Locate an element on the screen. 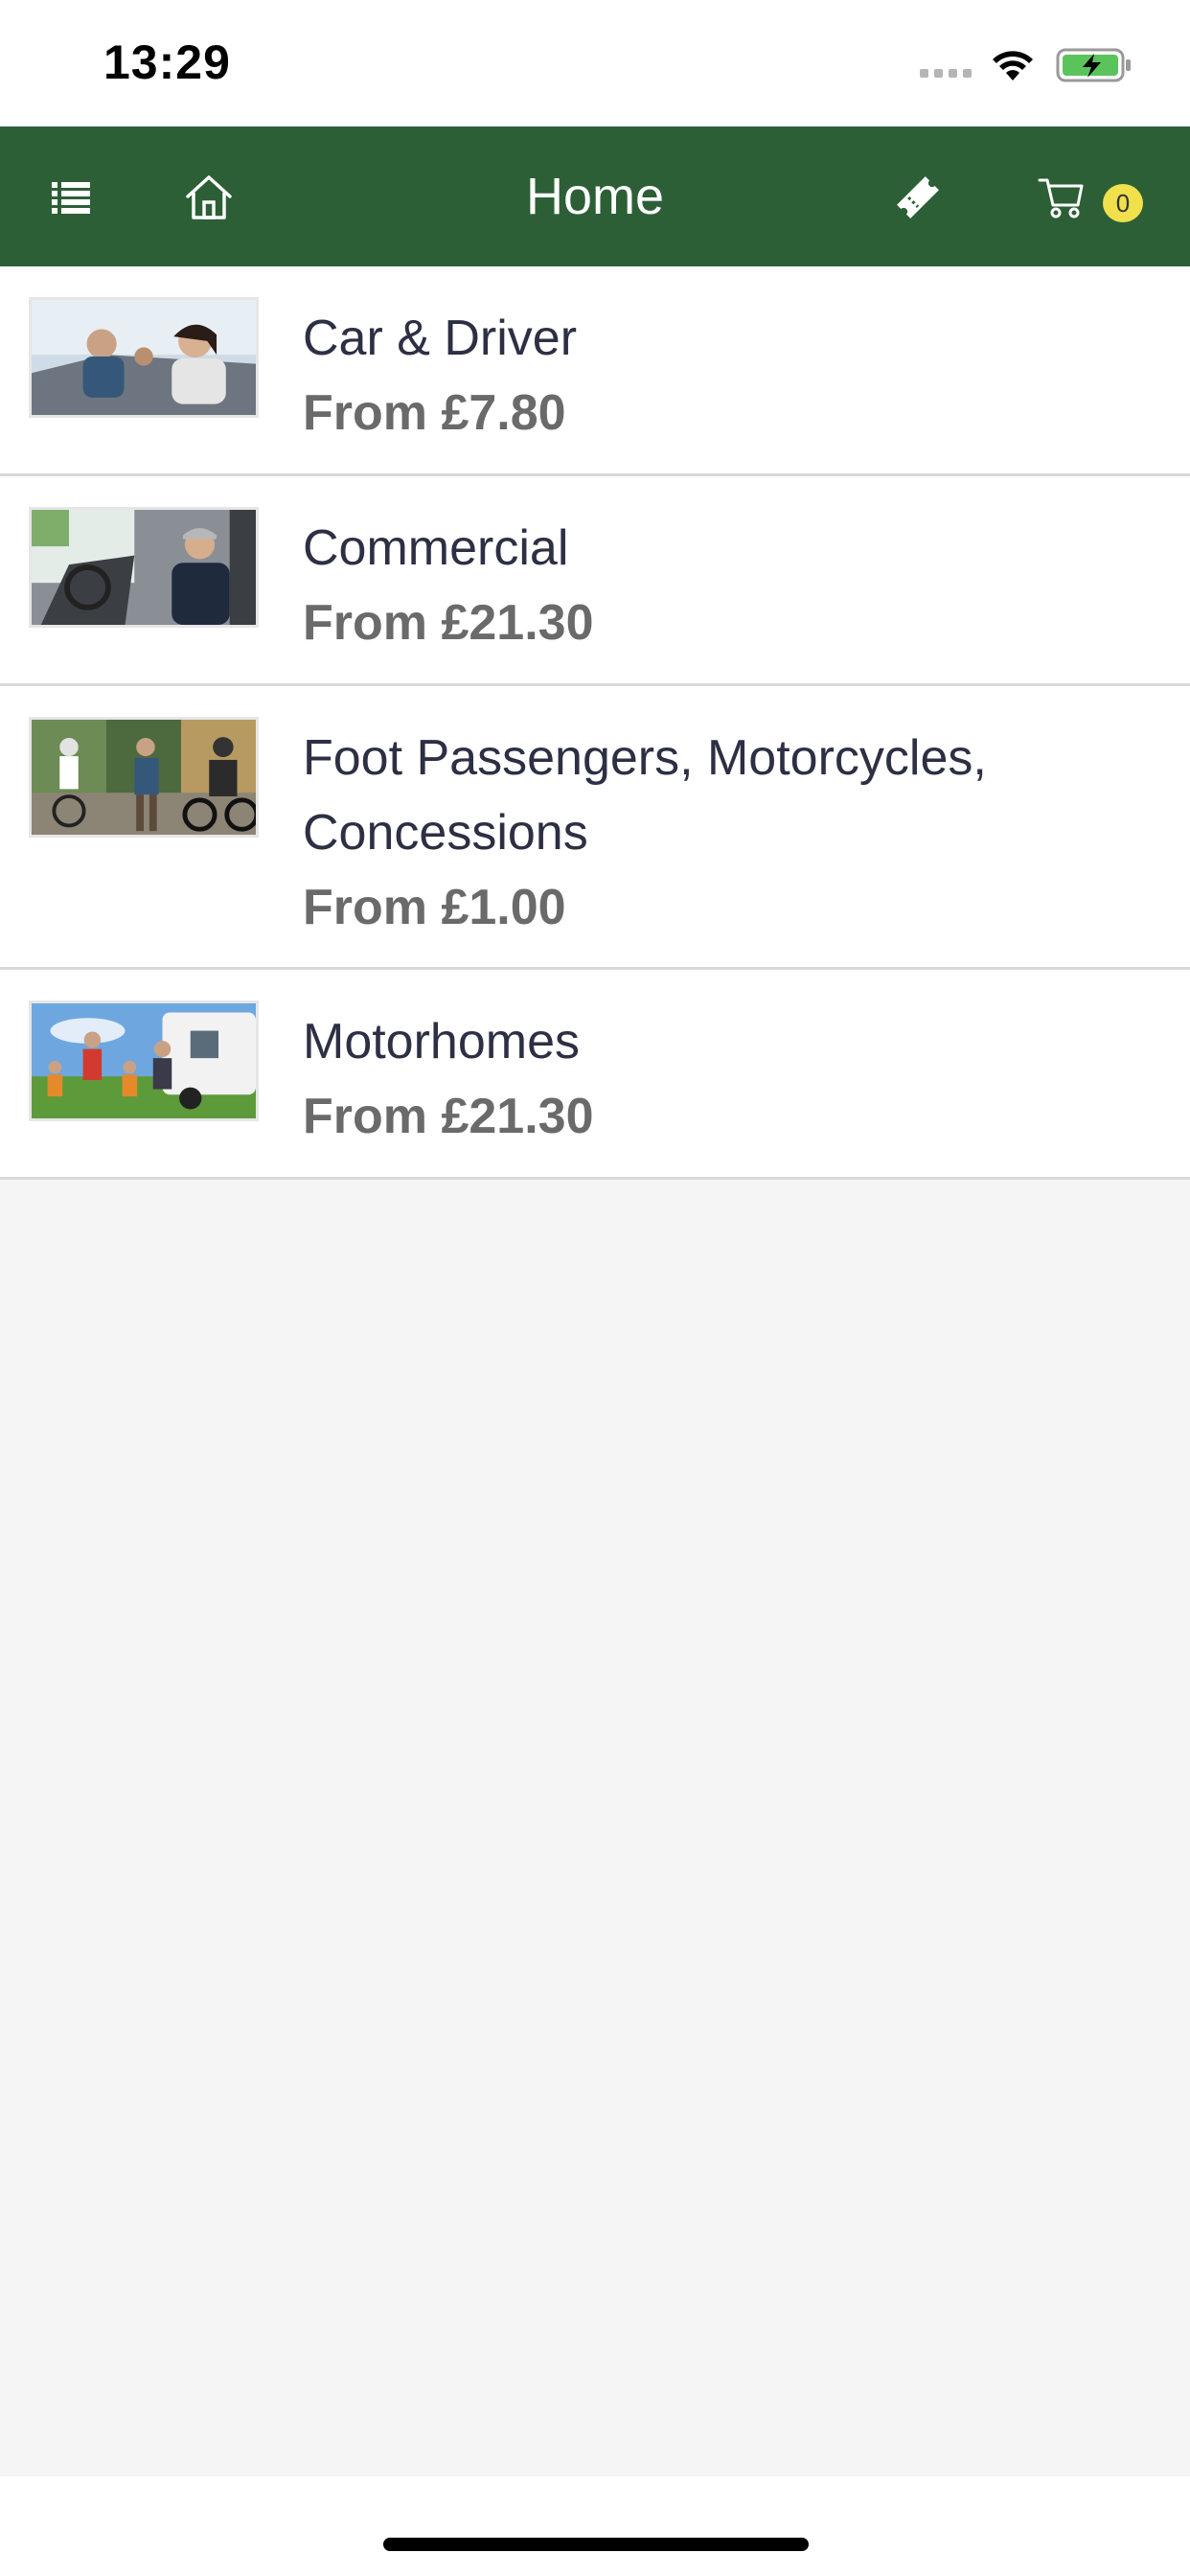 Image resolution: width=1190 pixels, height=2576 pixels. bottom-safe-area is located at coordinates (595, 2526).